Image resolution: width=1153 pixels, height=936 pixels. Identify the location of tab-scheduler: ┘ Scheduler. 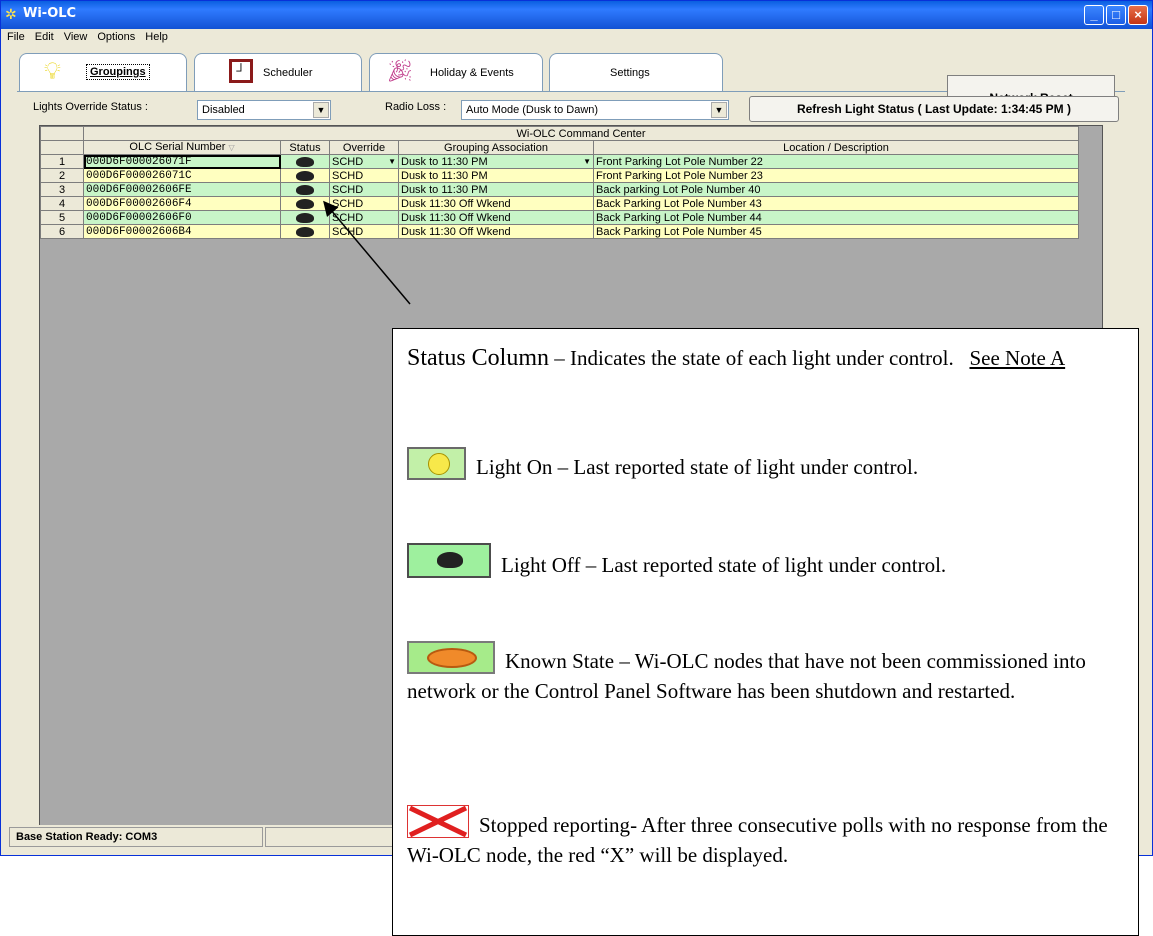
(278, 72).